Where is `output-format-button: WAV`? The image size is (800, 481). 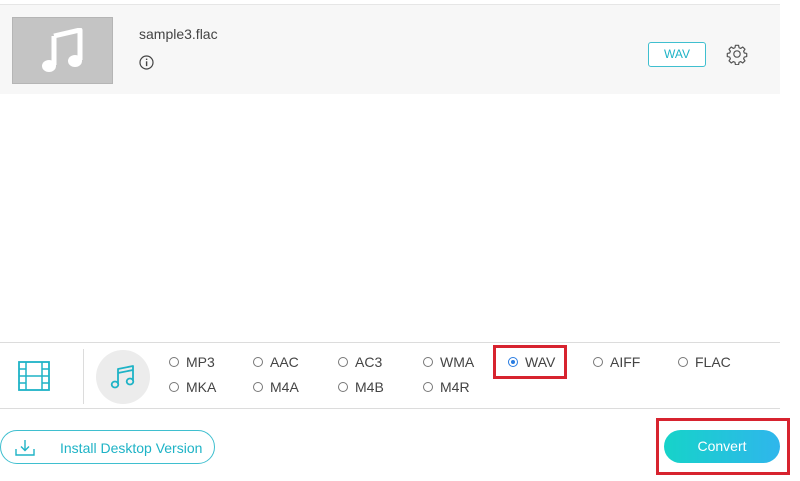 output-format-button: WAV is located at coordinates (677, 54).